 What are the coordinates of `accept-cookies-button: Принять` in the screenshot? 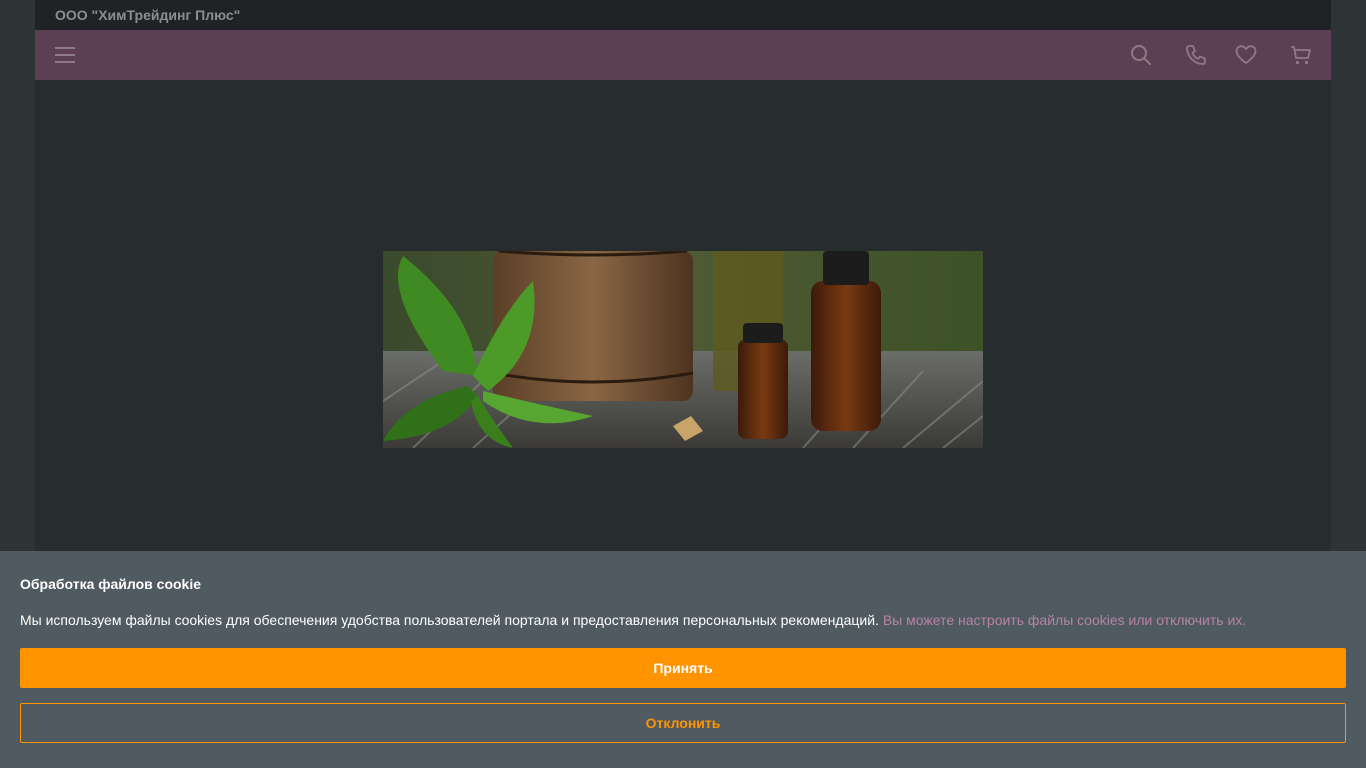 It's located at (683, 668).